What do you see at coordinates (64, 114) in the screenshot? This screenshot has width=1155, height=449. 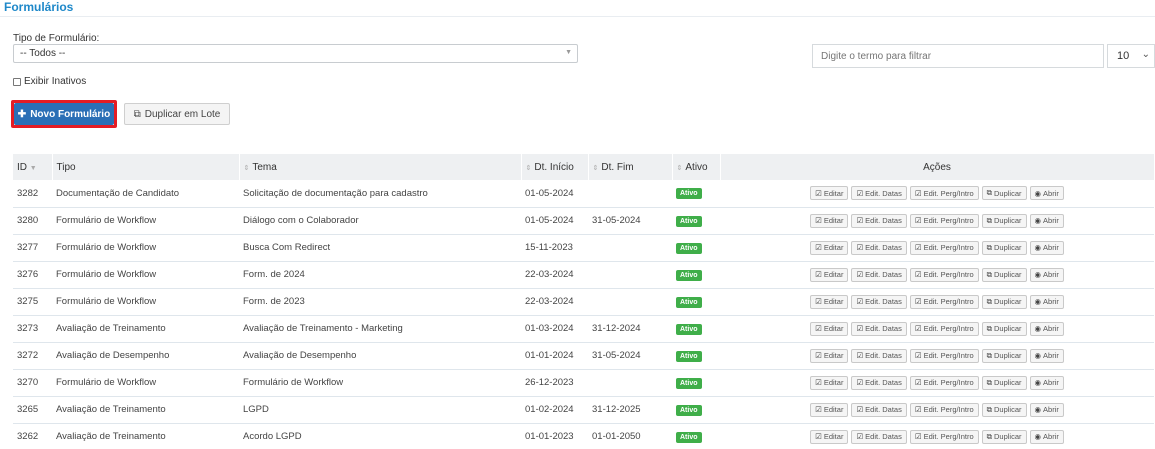 I see `new-form-button: ✚ Novo Formulário` at bounding box center [64, 114].